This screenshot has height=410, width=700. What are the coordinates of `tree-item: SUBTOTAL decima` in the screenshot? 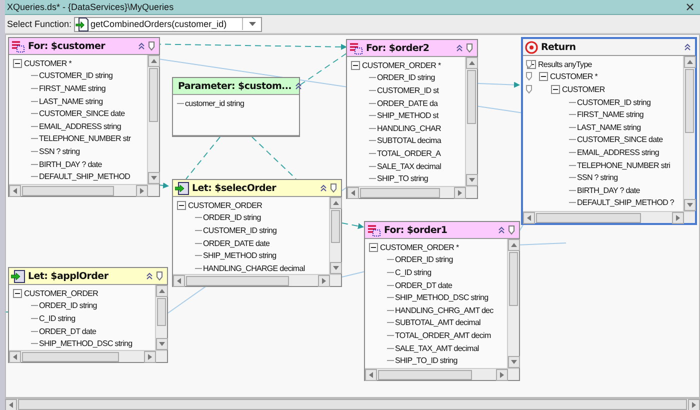 It's located at (405, 141).